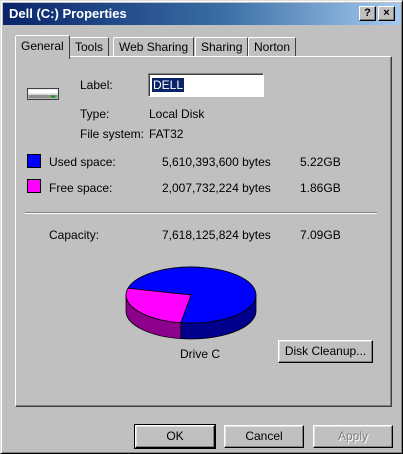 Image resolution: width=403 pixels, height=454 pixels. I want to click on hard-drive-icon, so click(43, 94).